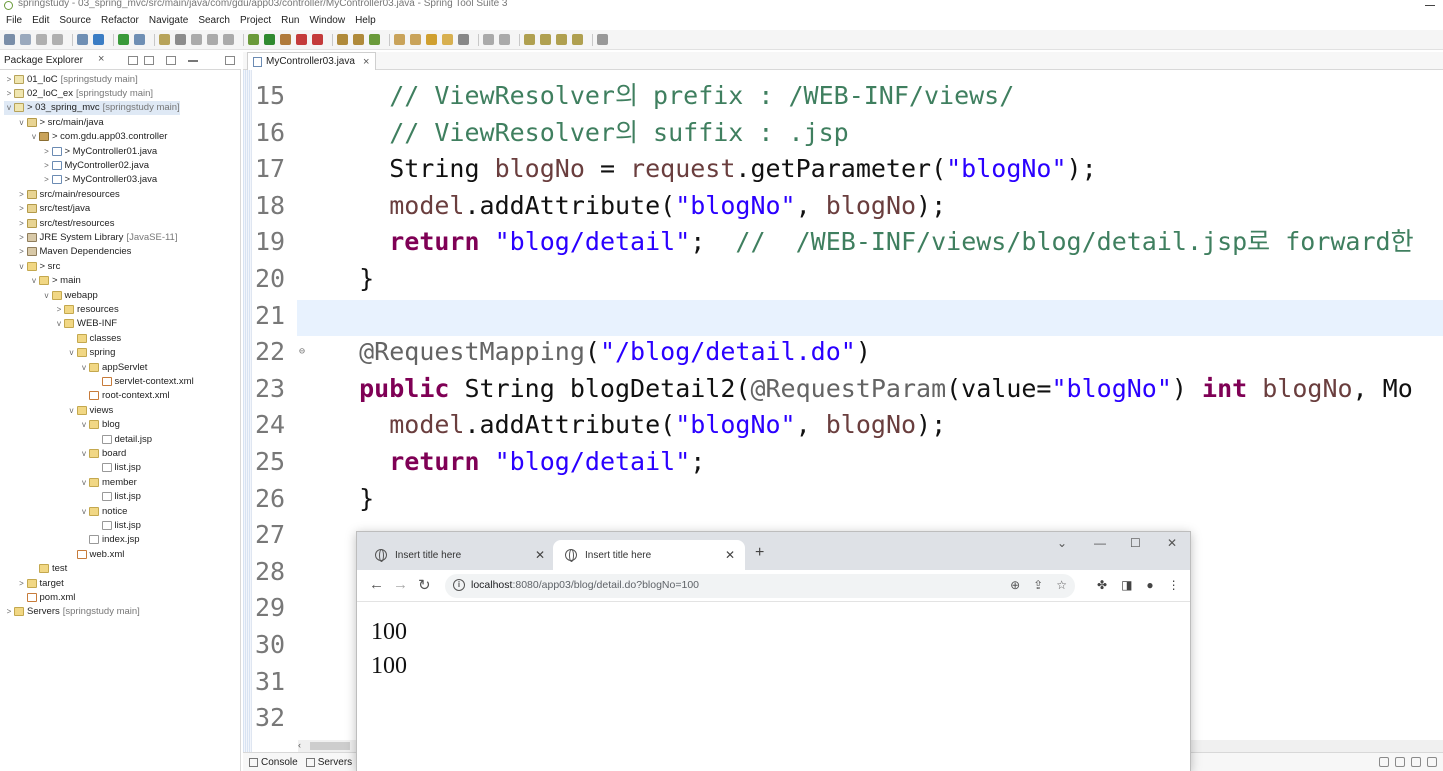  Describe the element at coordinates (290, 20) in the screenshot. I see `menu-run: Run` at that location.